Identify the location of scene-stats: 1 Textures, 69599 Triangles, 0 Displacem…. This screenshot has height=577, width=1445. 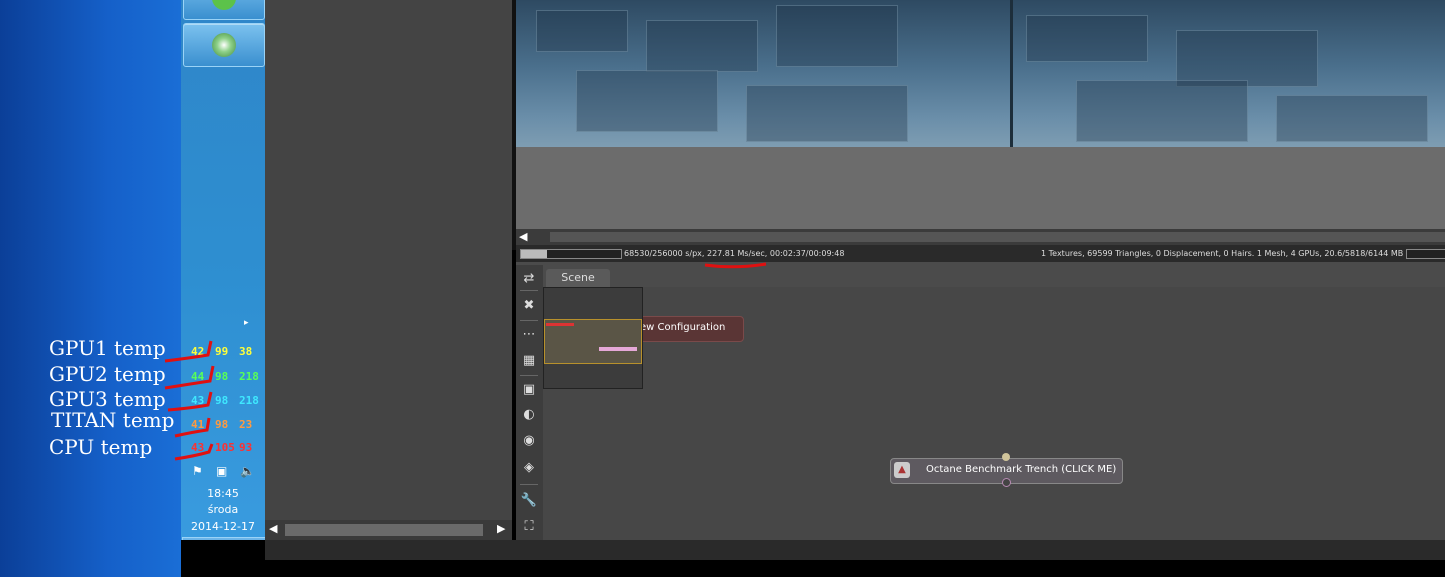
(1222, 253).